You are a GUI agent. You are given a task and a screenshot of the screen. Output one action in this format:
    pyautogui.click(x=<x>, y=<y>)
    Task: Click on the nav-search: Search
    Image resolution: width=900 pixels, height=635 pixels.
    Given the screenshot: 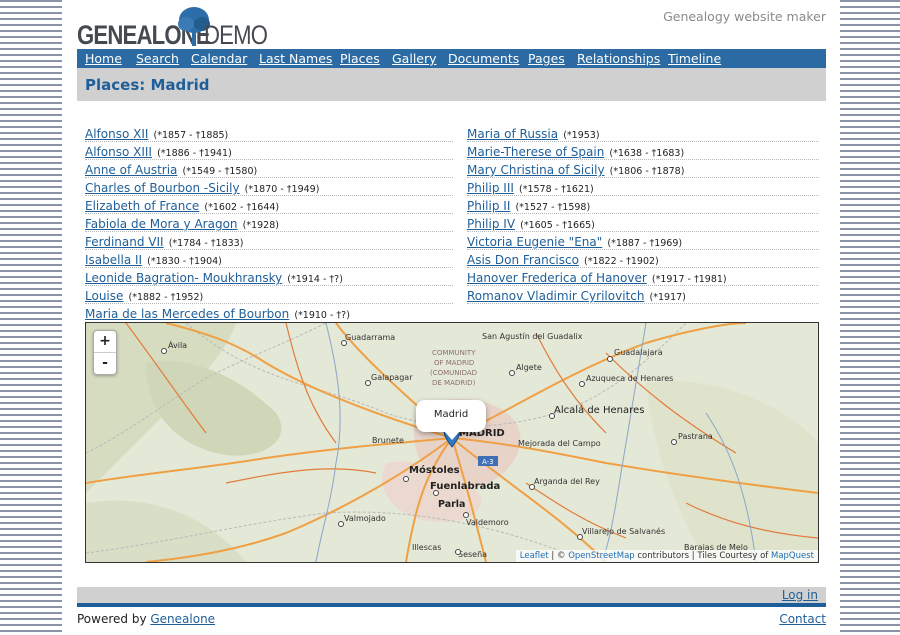 What is the action you would take?
    pyautogui.click(x=157, y=58)
    